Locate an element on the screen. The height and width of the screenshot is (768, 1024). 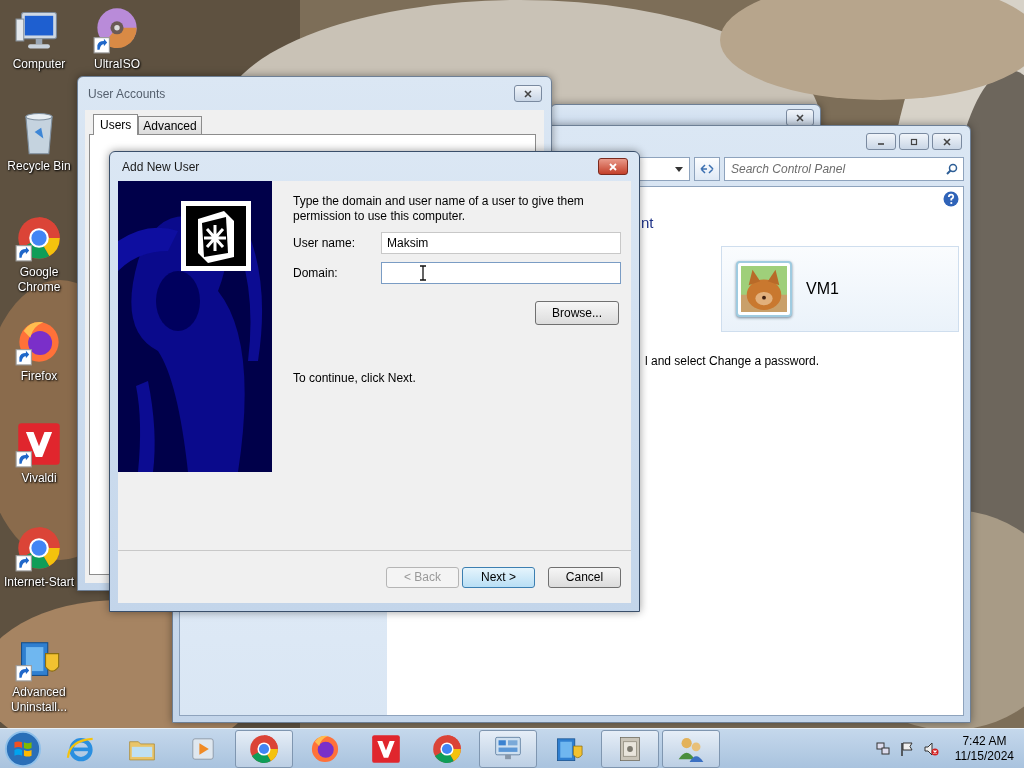
clock-date: 11/15/2024 is located at coordinates (984, 756).